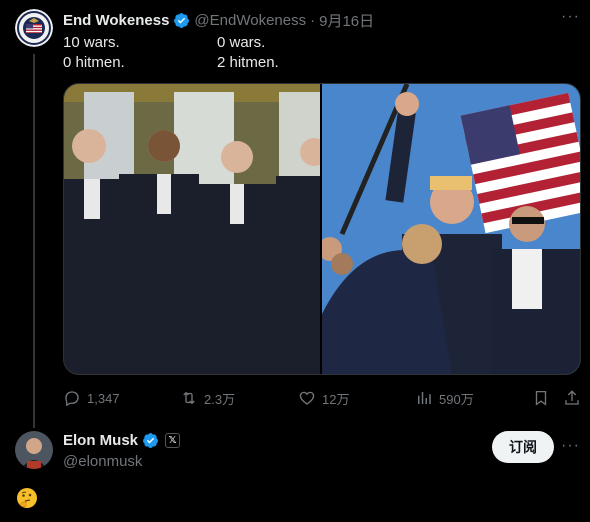 The width and height of the screenshot is (590, 522). Describe the element at coordinates (248, 62) in the screenshot. I see `text-line: 2 hitmen.` at that location.